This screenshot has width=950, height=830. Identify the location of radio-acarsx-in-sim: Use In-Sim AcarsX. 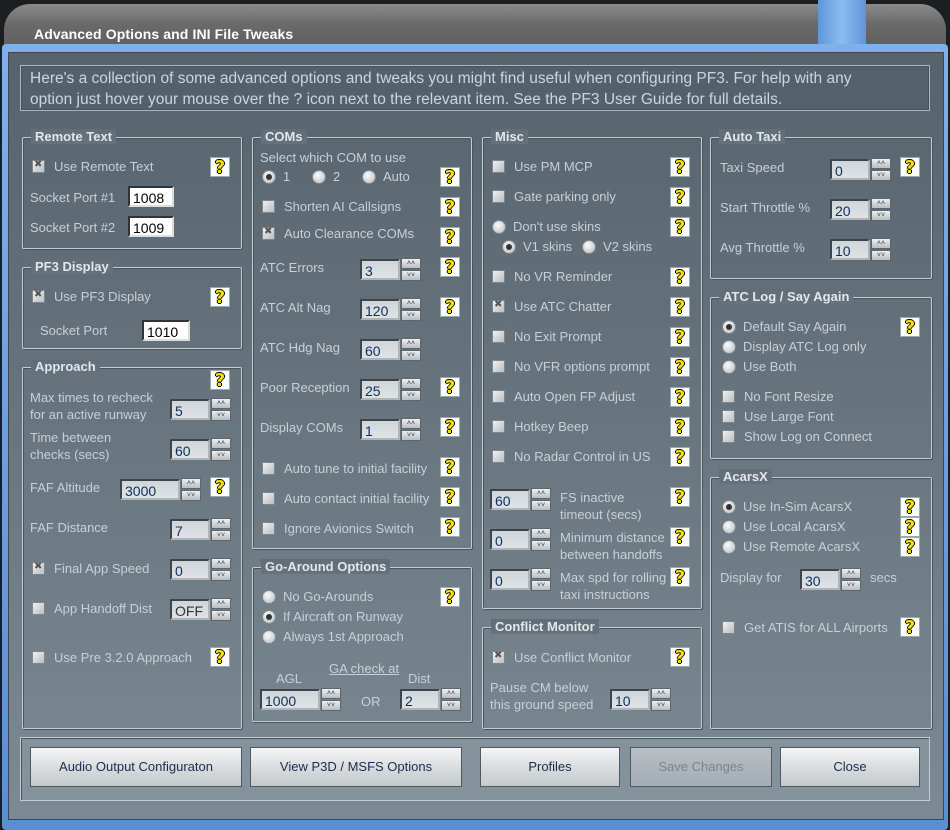
(787, 506).